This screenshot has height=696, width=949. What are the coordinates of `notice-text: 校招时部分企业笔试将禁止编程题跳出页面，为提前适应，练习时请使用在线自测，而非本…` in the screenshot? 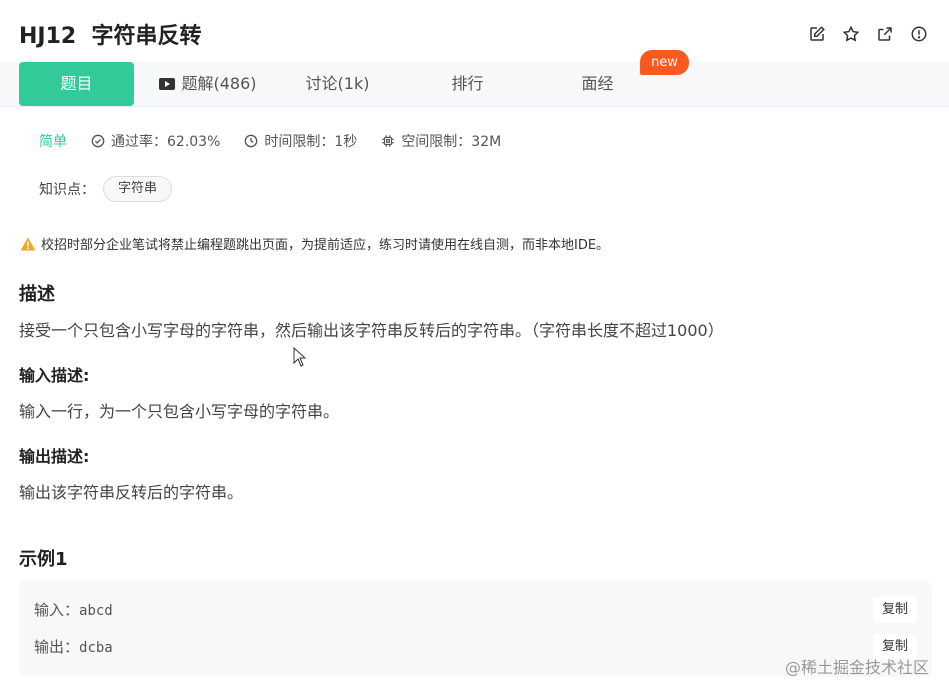 It's located at (325, 245).